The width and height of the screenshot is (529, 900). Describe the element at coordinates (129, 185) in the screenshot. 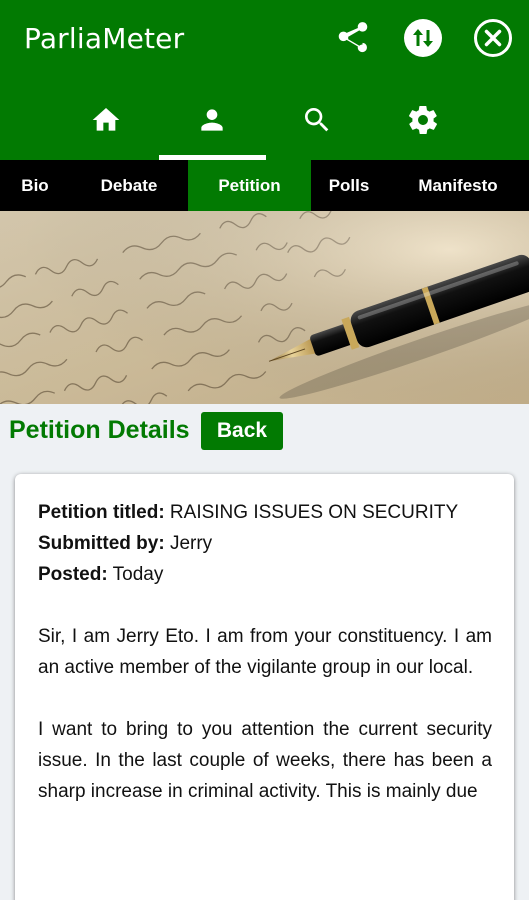

I see `tab-debate: Debate` at that location.